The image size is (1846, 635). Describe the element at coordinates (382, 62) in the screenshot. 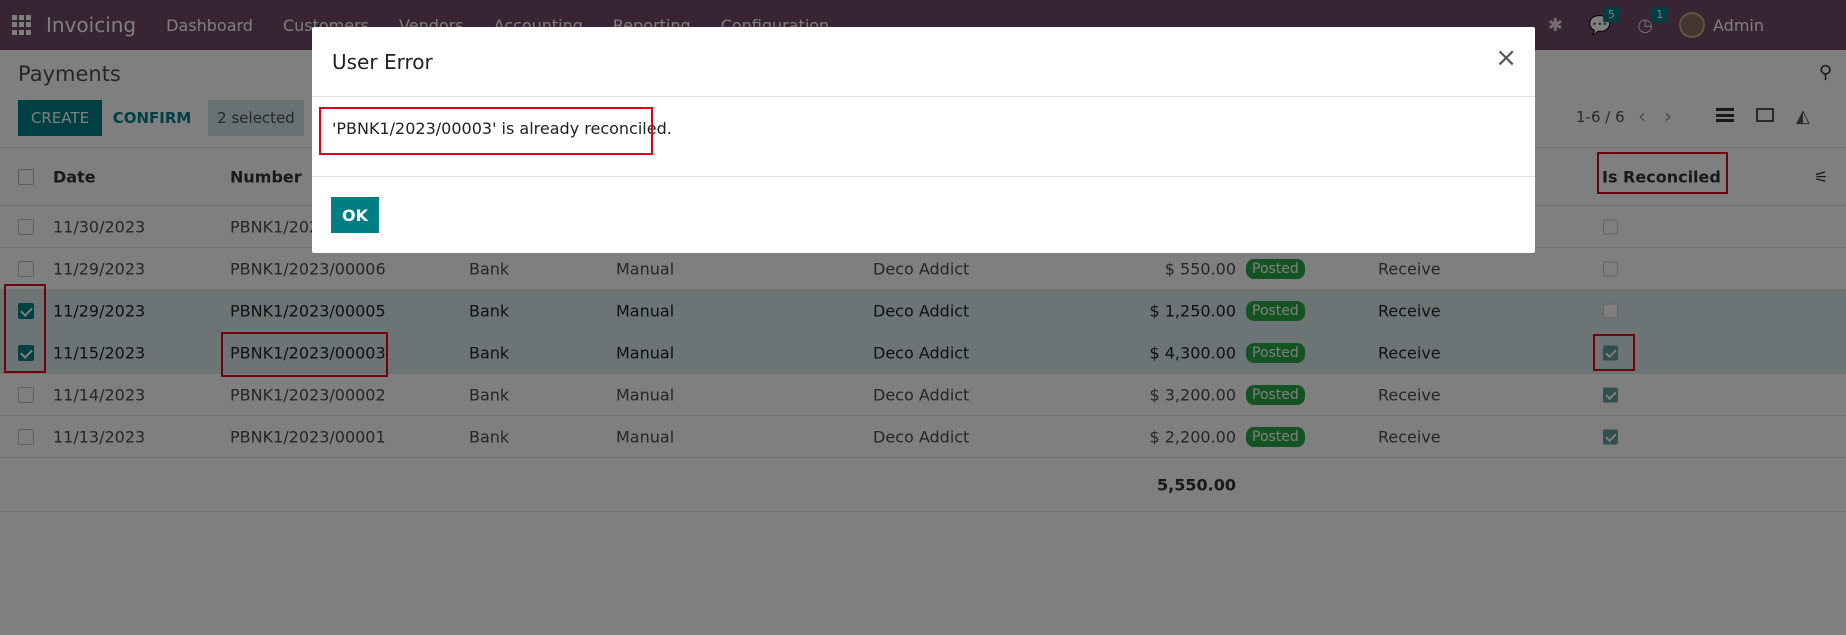

I see `dialog-title: User Error` at that location.